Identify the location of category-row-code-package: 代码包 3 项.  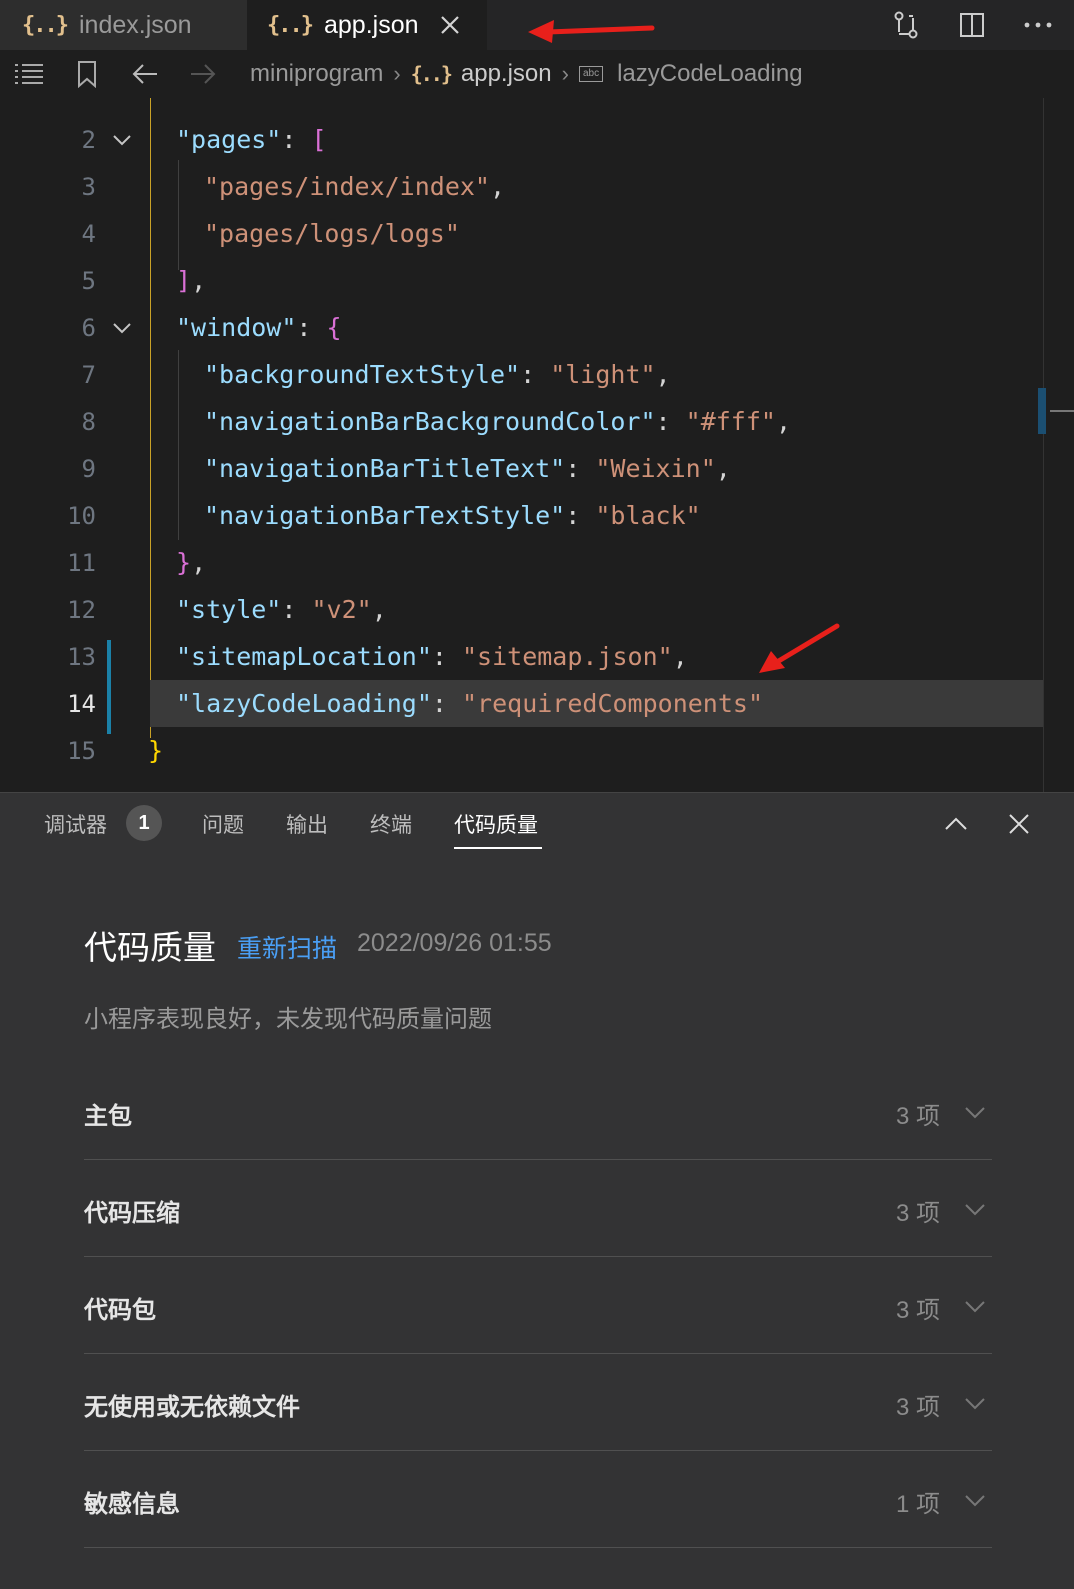
(538, 1305).